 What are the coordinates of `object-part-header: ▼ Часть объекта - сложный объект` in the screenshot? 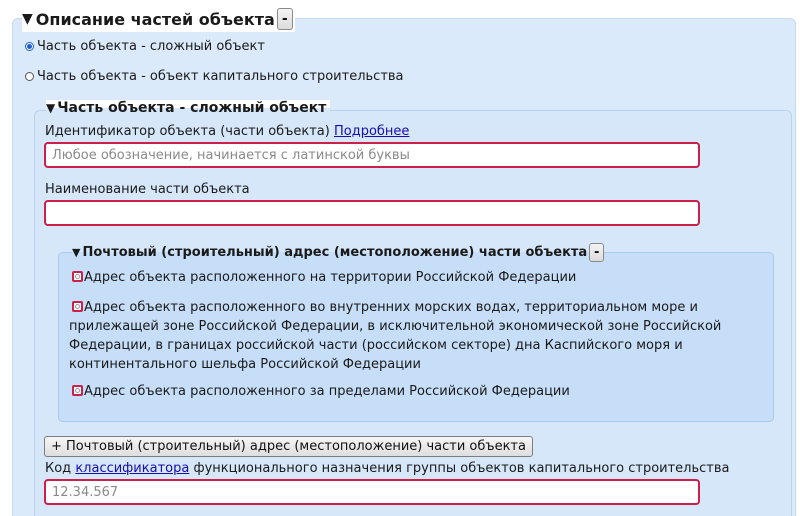 It's located at (188, 108).